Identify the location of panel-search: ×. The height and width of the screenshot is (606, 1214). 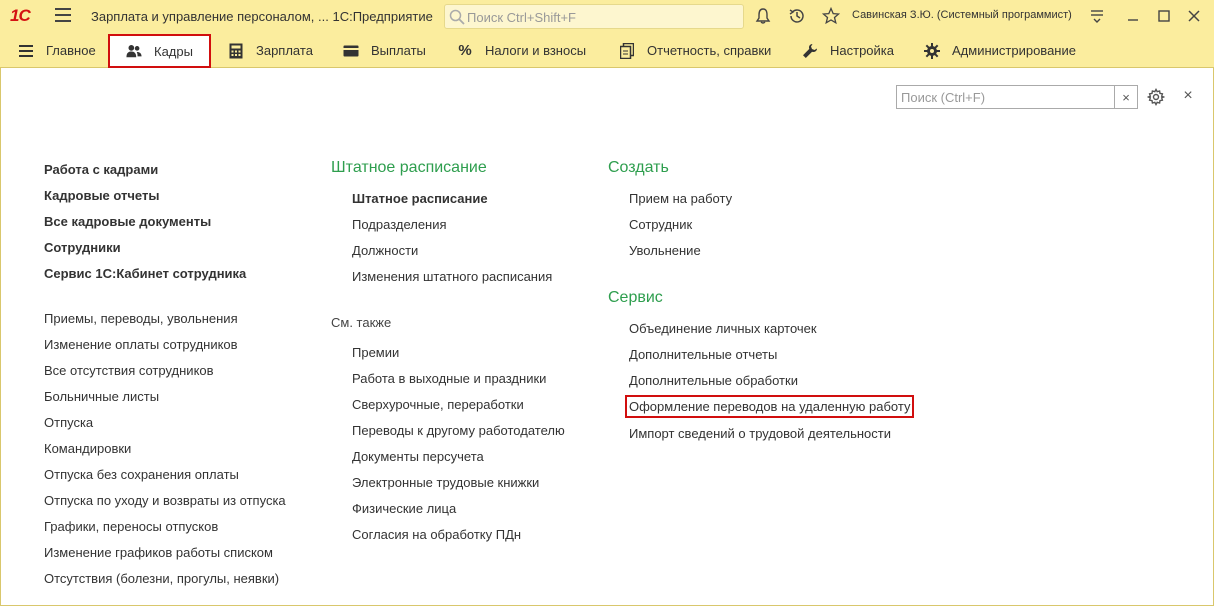
(1017, 97).